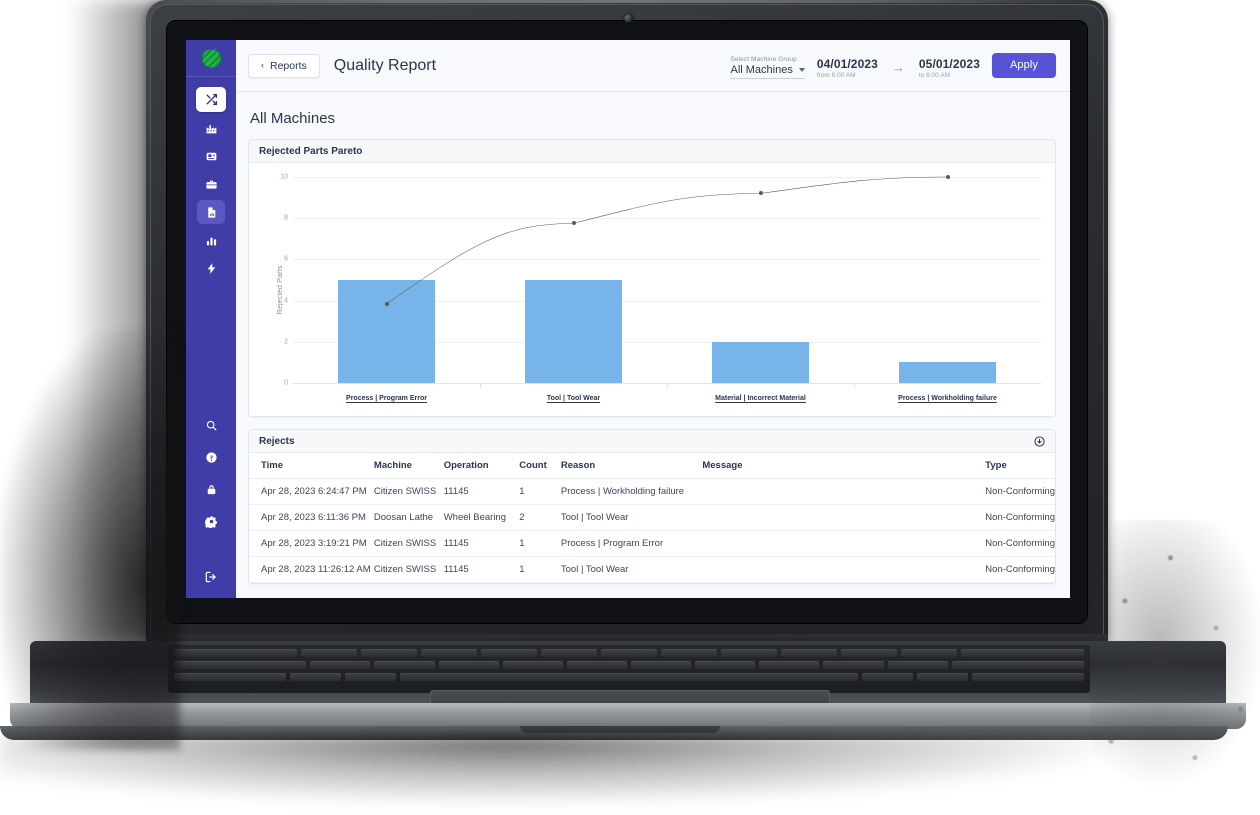 This screenshot has height=815, width=1260. I want to click on x-axis-label-1: Tool | Tool Wear, so click(573, 398).